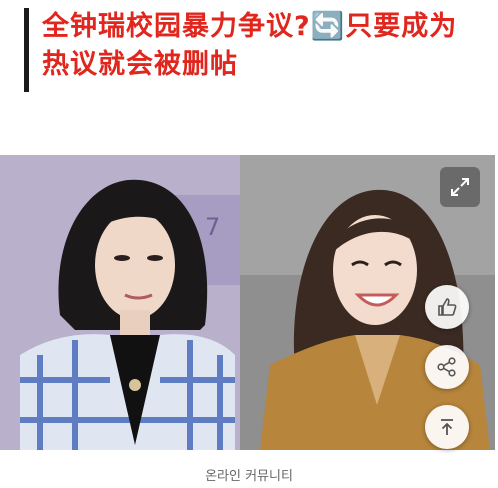 This screenshot has height=488, width=498. I want to click on like-button, so click(447, 307).